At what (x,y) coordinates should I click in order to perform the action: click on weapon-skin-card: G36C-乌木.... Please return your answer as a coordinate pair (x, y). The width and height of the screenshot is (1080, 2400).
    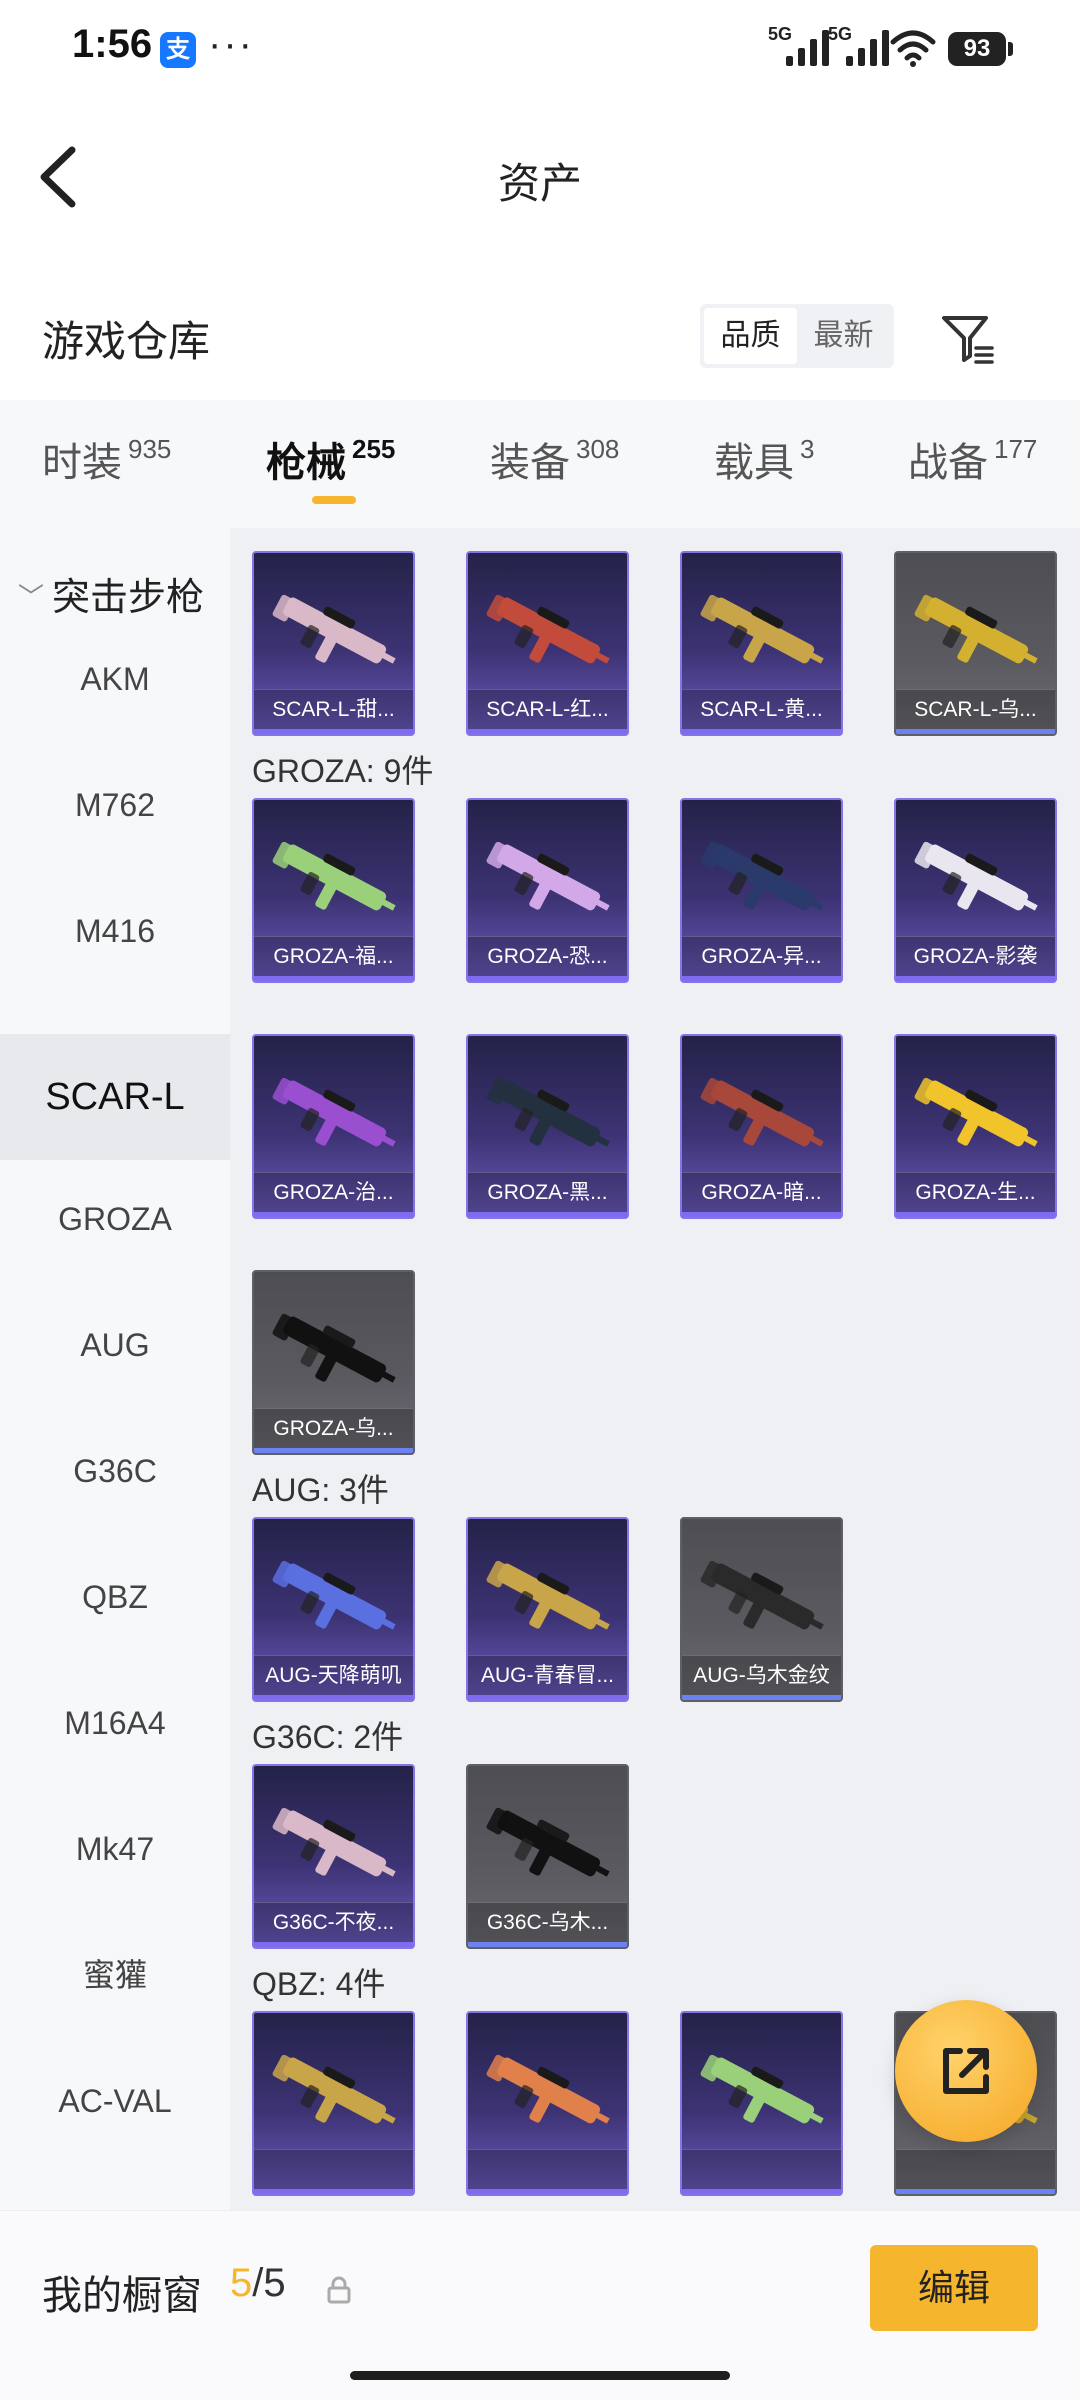
    Looking at the image, I should click on (547, 1856).